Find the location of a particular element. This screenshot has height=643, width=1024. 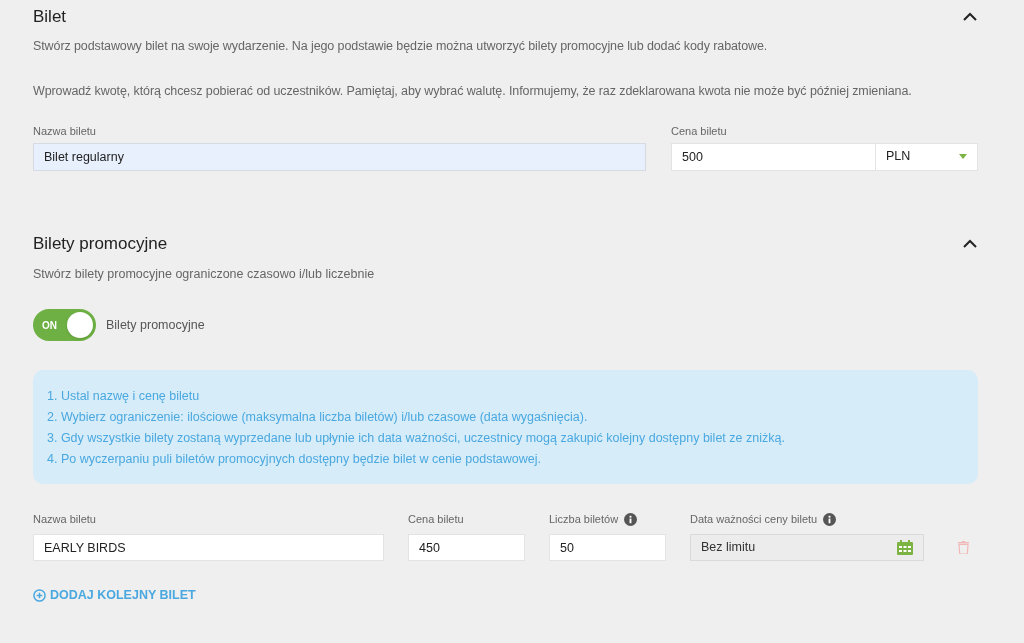

price-field: 450 is located at coordinates (466, 548).